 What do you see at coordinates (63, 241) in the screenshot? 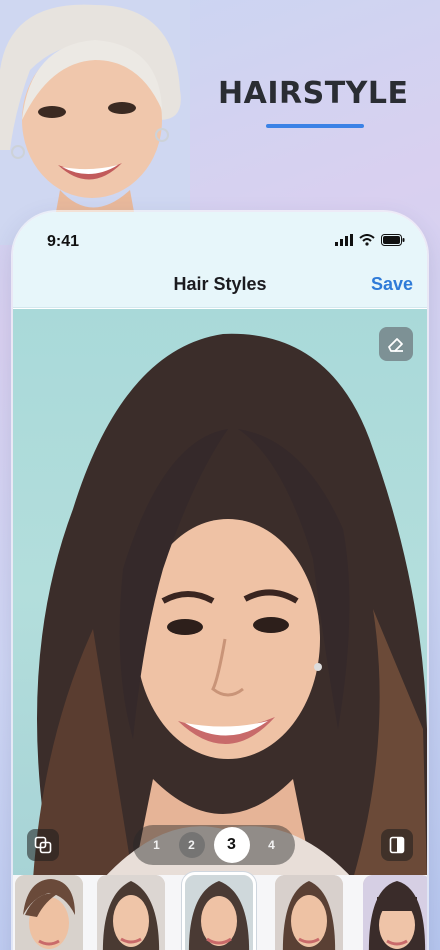
I see `status-time: 9:41` at bounding box center [63, 241].